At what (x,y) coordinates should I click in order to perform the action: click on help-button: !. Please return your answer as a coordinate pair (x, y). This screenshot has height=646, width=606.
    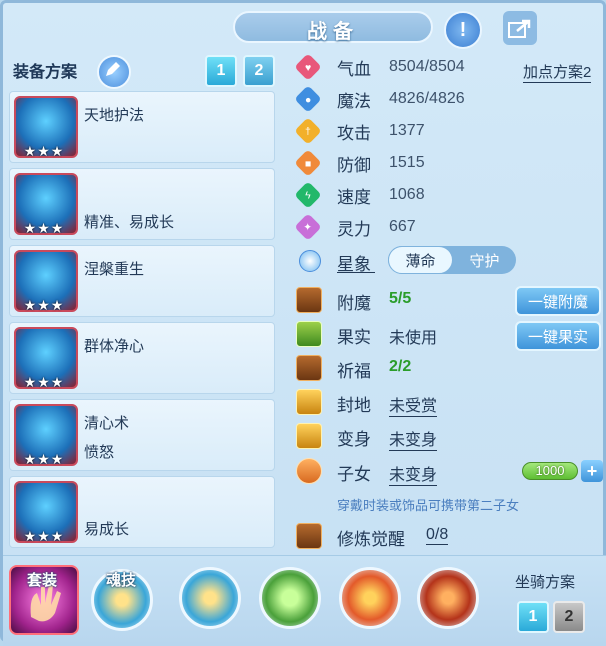
    Looking at the image, I should click on (463, 30).